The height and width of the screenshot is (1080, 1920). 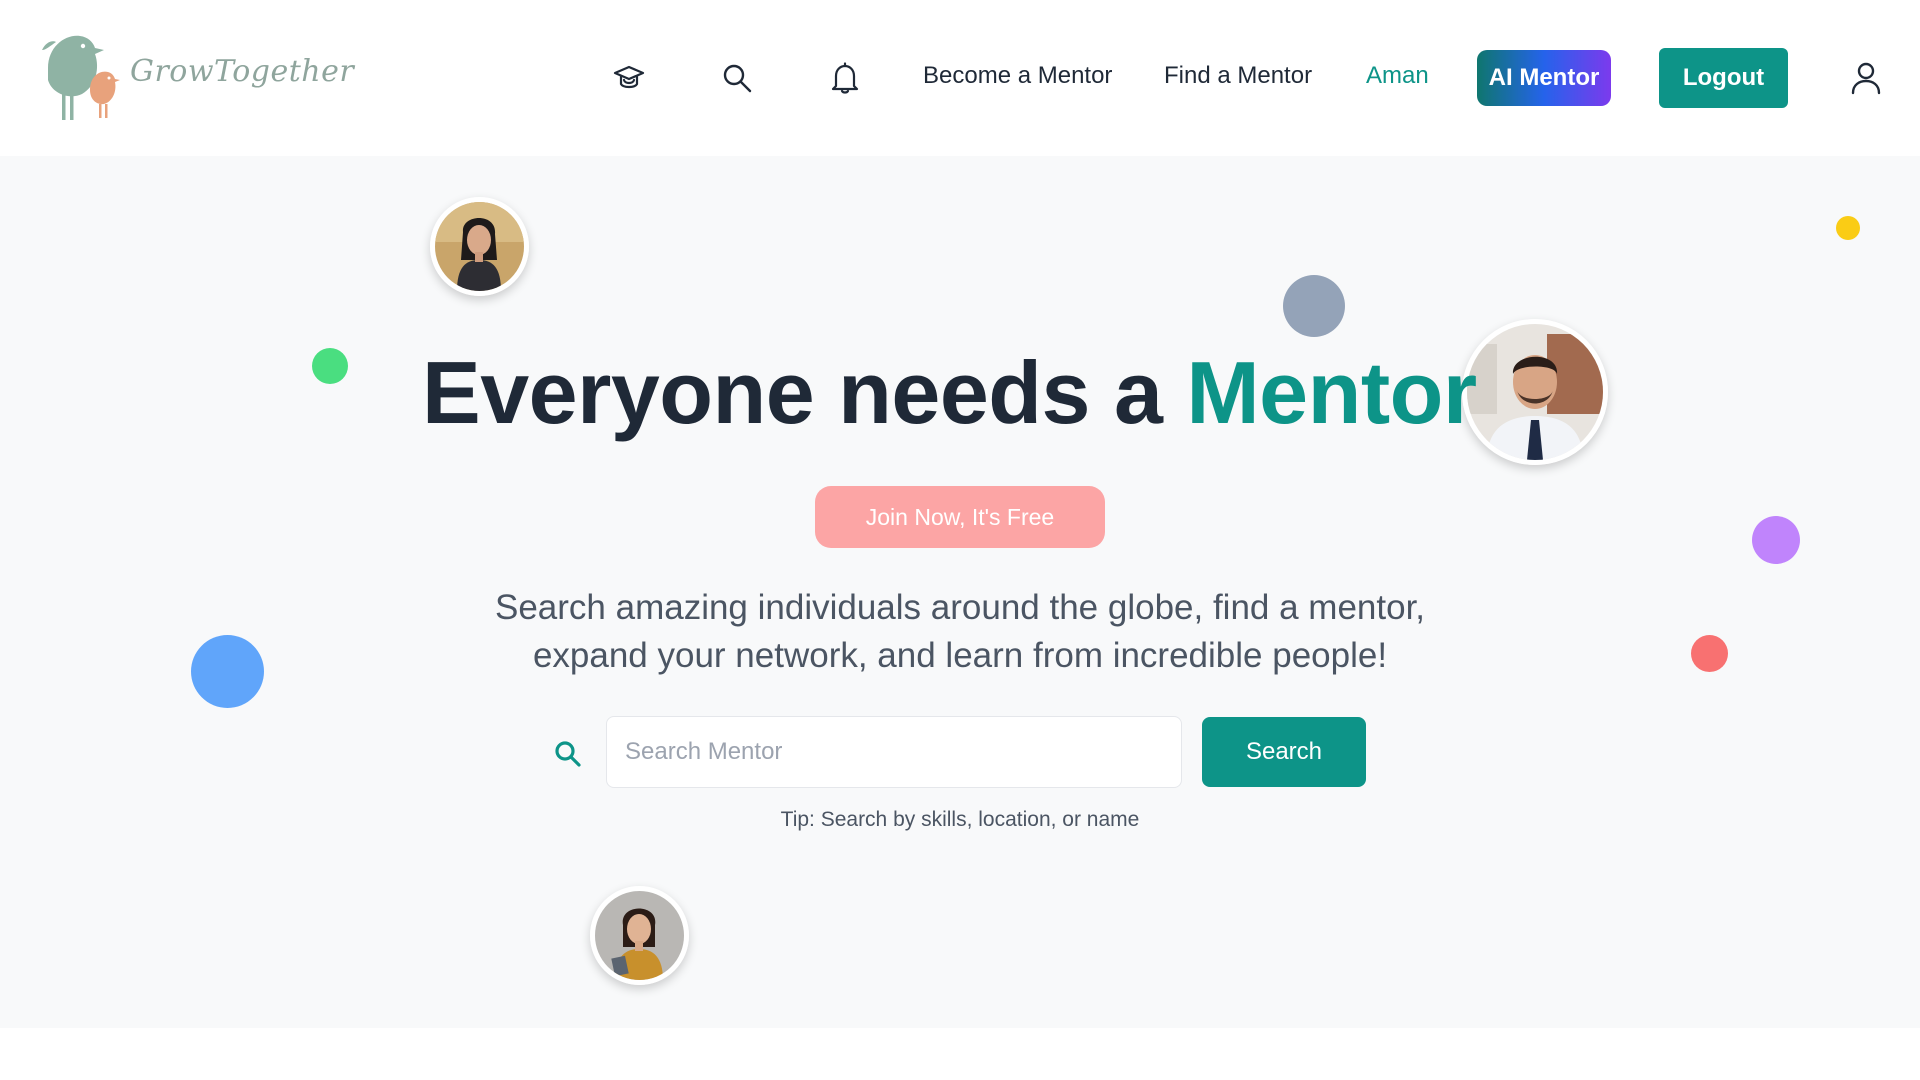 What do you see at coordinates (330, 366) in the screenshot?
I see `decor-dot-green` at bounding box center [330, 366].